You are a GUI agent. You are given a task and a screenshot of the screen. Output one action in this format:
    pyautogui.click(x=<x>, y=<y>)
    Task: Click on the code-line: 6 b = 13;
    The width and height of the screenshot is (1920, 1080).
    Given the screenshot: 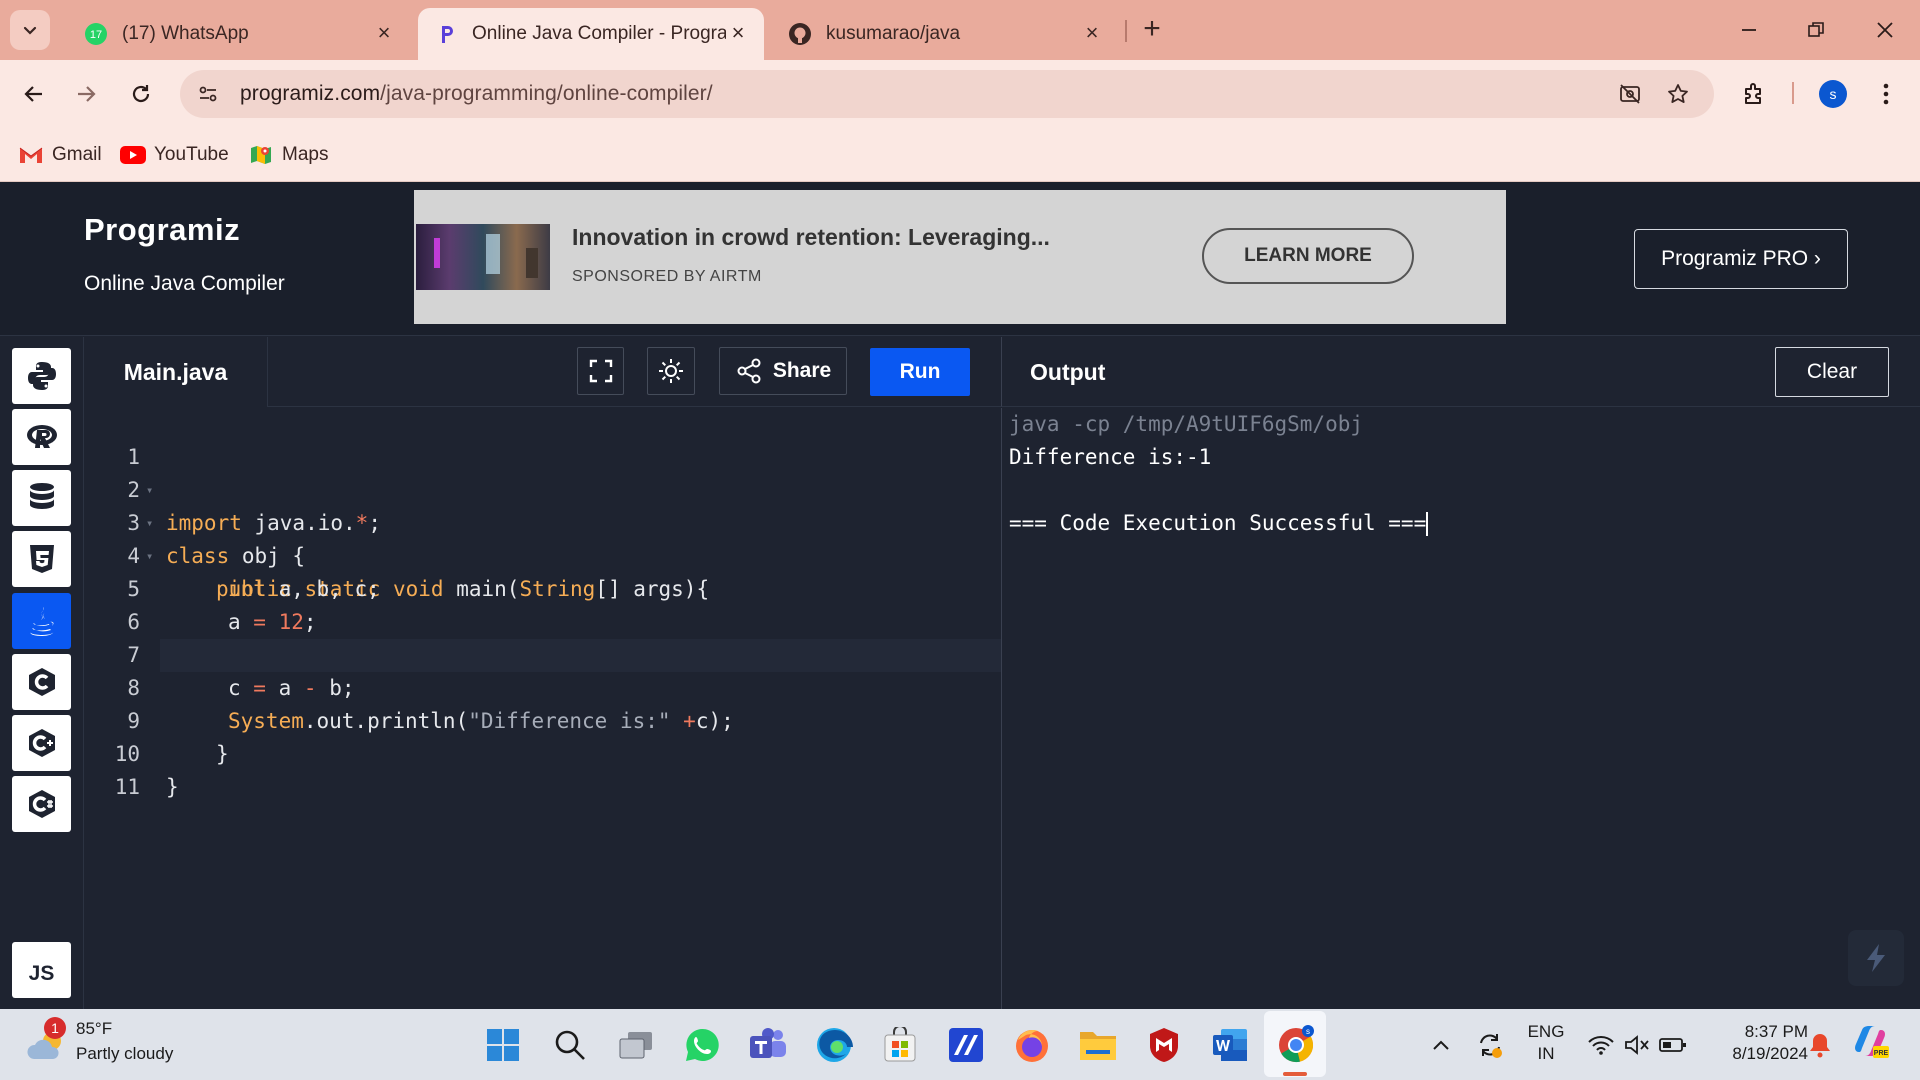 What is the action you would take?
    pyautogui.click(x=542, y=620)
    